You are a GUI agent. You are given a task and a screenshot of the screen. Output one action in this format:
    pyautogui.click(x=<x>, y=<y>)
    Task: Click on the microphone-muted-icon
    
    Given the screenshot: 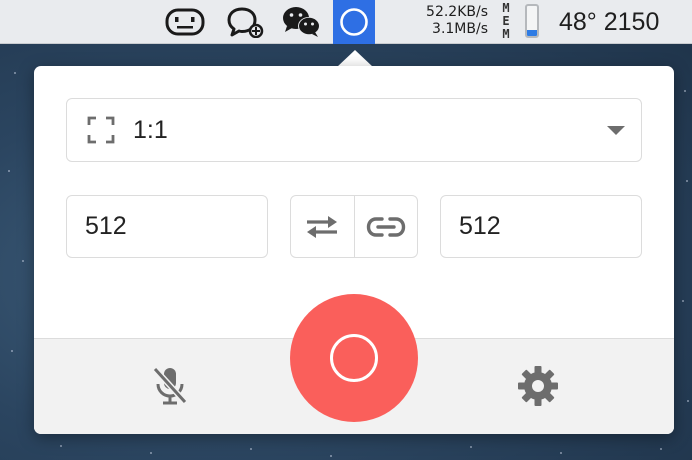 What is the action you would take?
    pyautogui.click(x=170, y=385)
    